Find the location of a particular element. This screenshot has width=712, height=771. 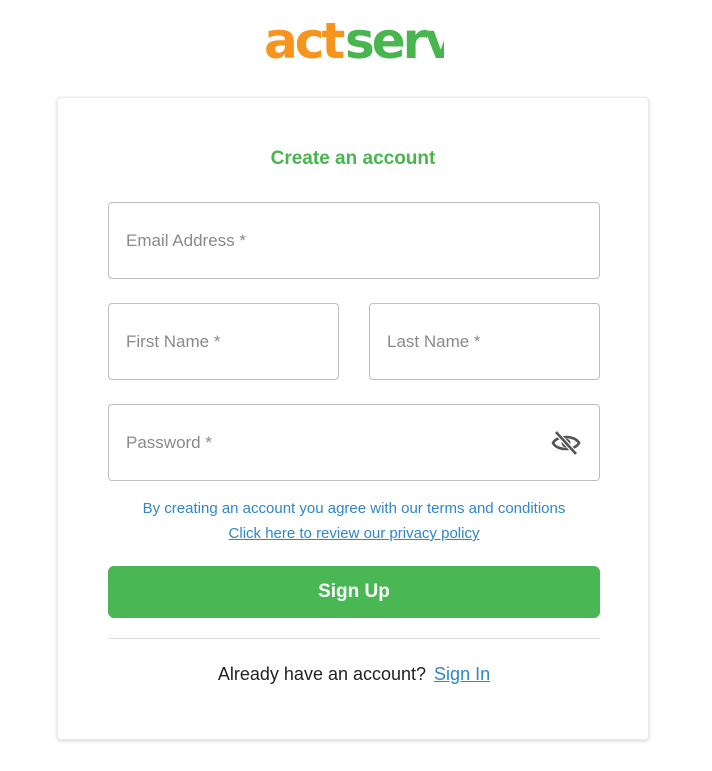

sign-in-link: Sign In is located at coordinates (462, 674).